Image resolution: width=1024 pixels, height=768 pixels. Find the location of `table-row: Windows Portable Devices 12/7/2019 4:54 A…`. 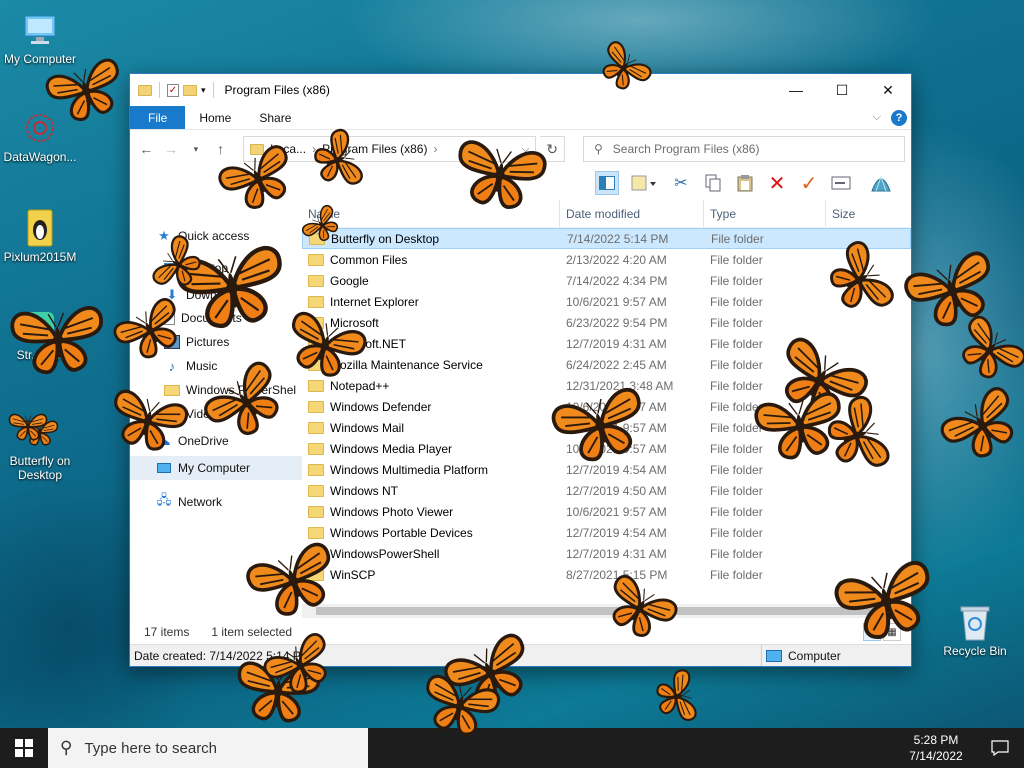

table-row: Windows Portable Devices 12/7/2019 4:54 A… is located at coordinates (606, 532).